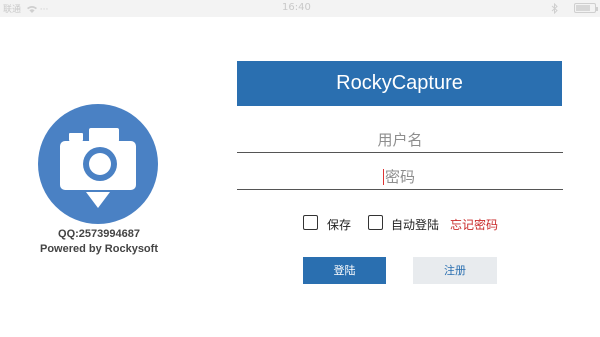 The width and height of the screenshot is (600, 337). What do you see at coordinates (399, 83) in the screenshot?
I see `app-title-banner: RockyCapture` at bounding box center [399, 83].